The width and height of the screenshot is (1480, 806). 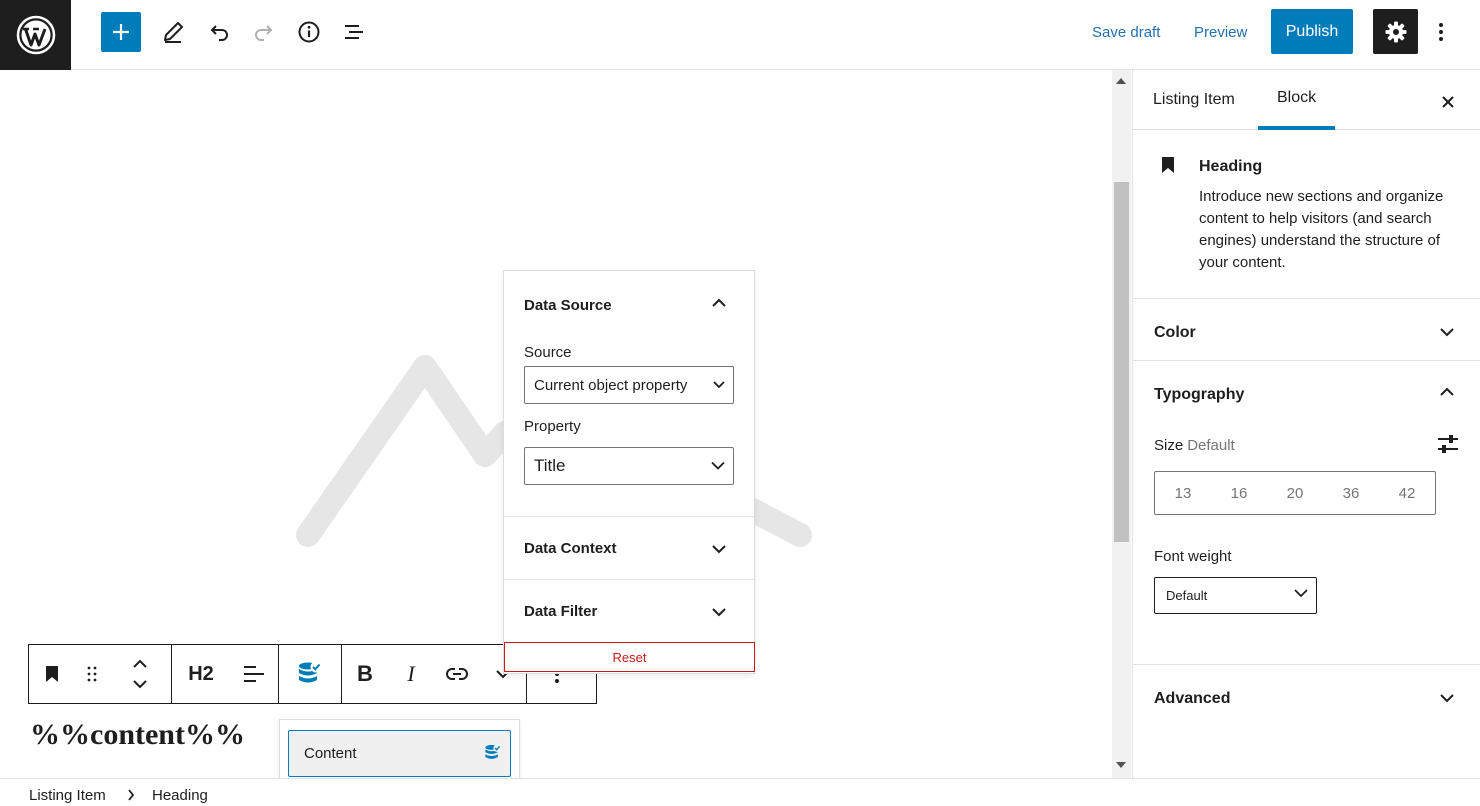 I want to click on drag-handle-icon, so click(x=92, y=674).